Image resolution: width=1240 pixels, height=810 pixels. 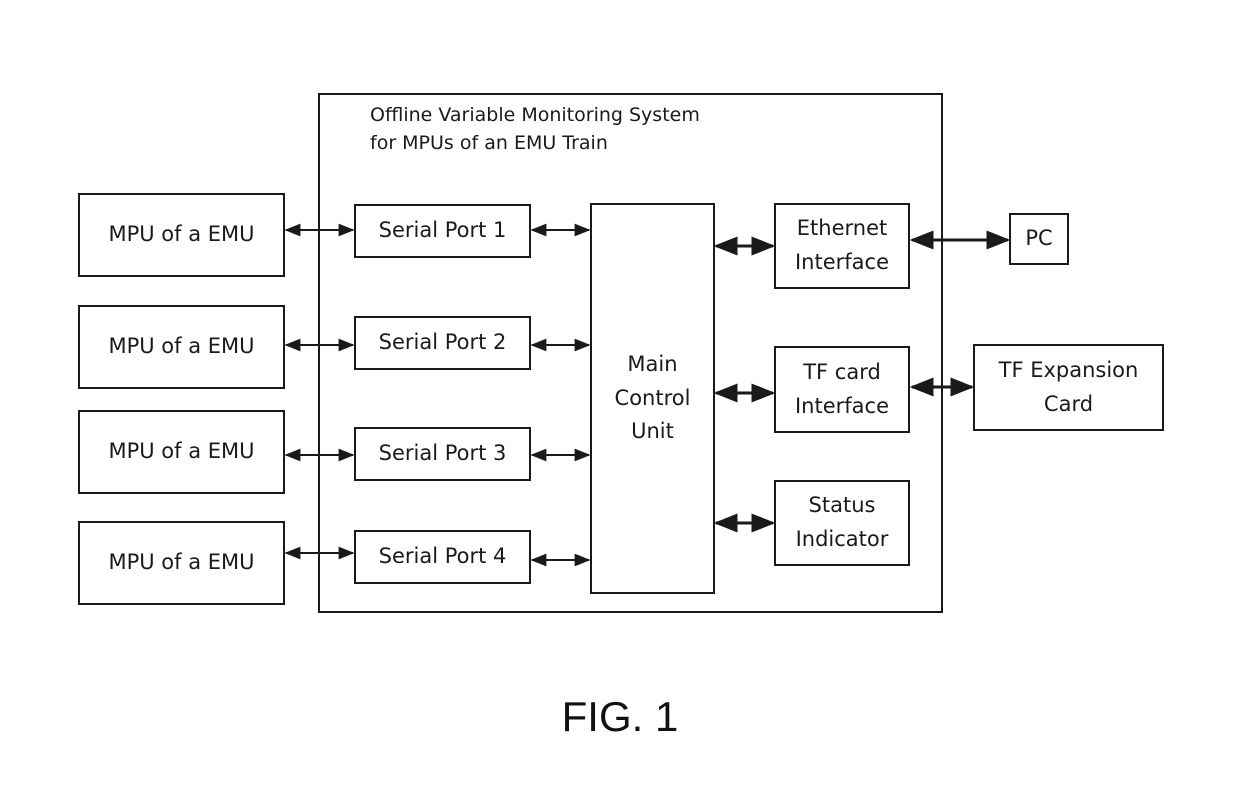 I want to click on status-indicator-label: Status Indicator, so click(x=842, y=522).